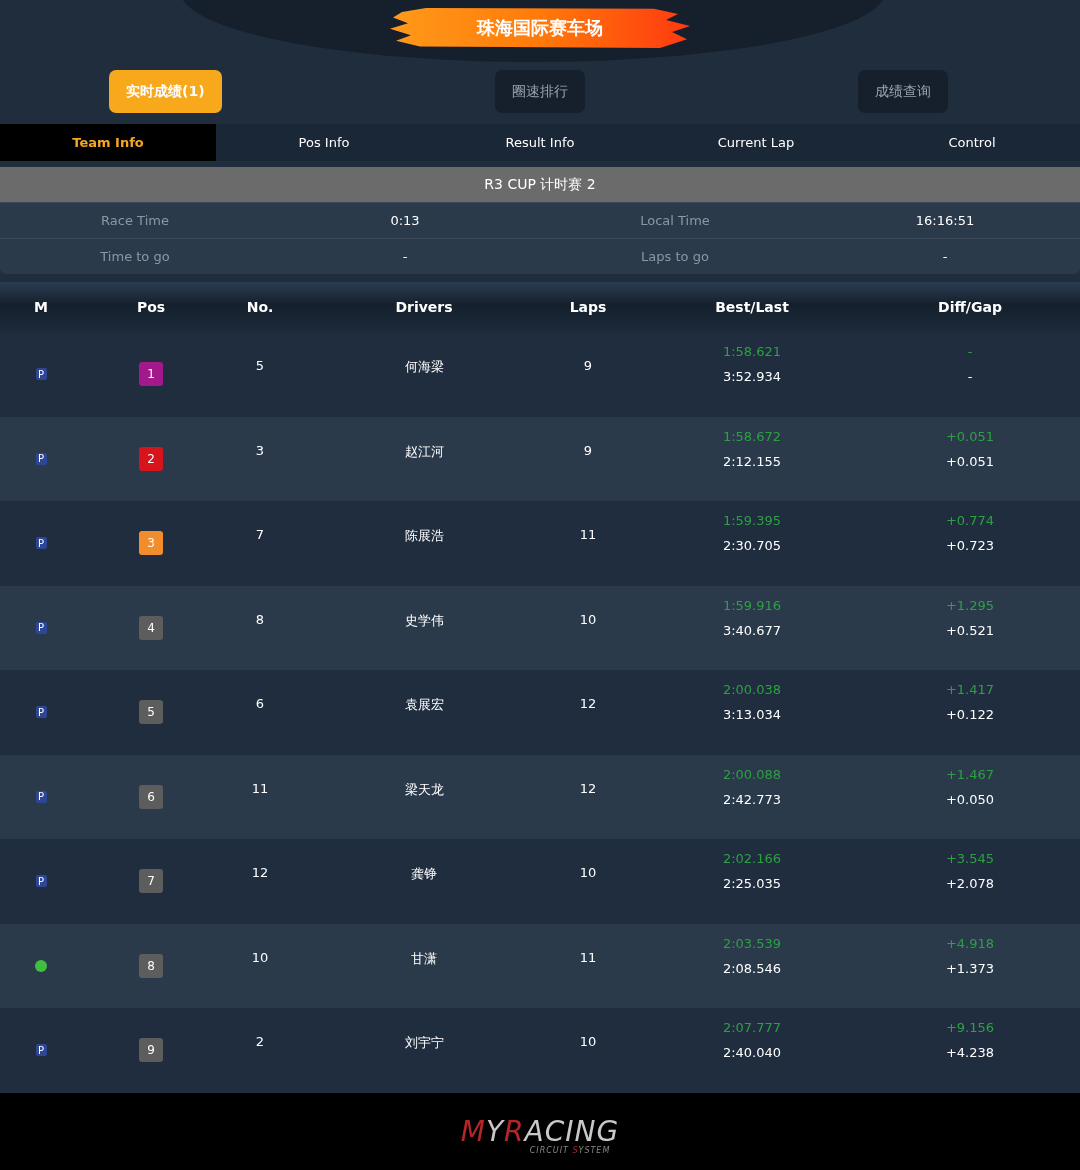 This screenshot has width=1080, height=1170. What do you see at coordinates (756, 142) in the screenshot?
I see `tab: Current Lap` at bounding box center [756, 142].